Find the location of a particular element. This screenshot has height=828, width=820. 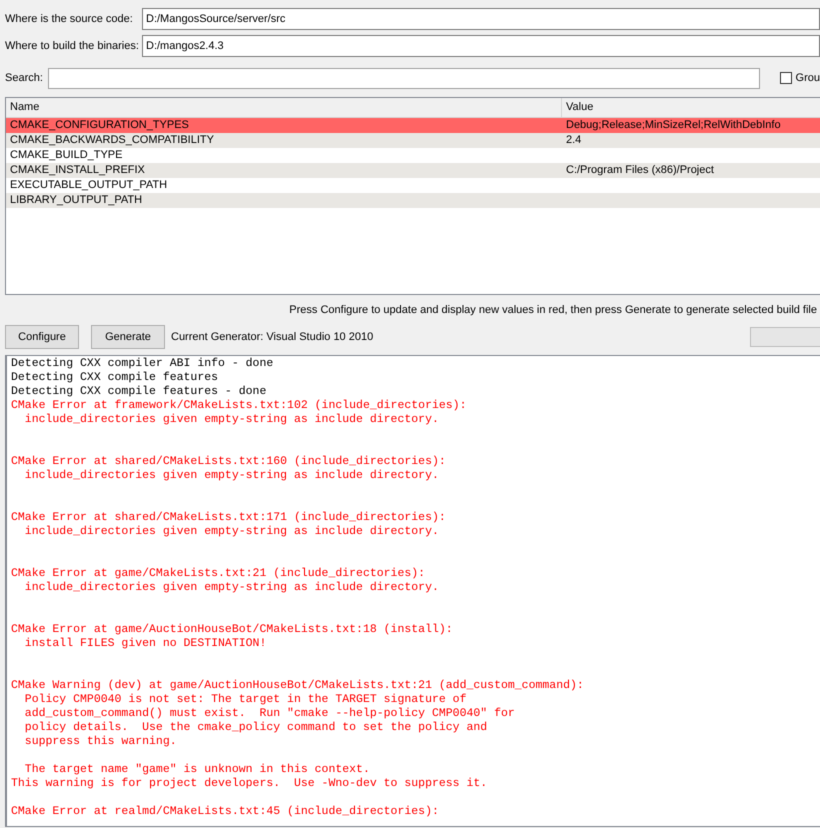

warning-line: This warning is for project developers. Use -Wno-dev to suppress it. is located at coordinates (249, 784).